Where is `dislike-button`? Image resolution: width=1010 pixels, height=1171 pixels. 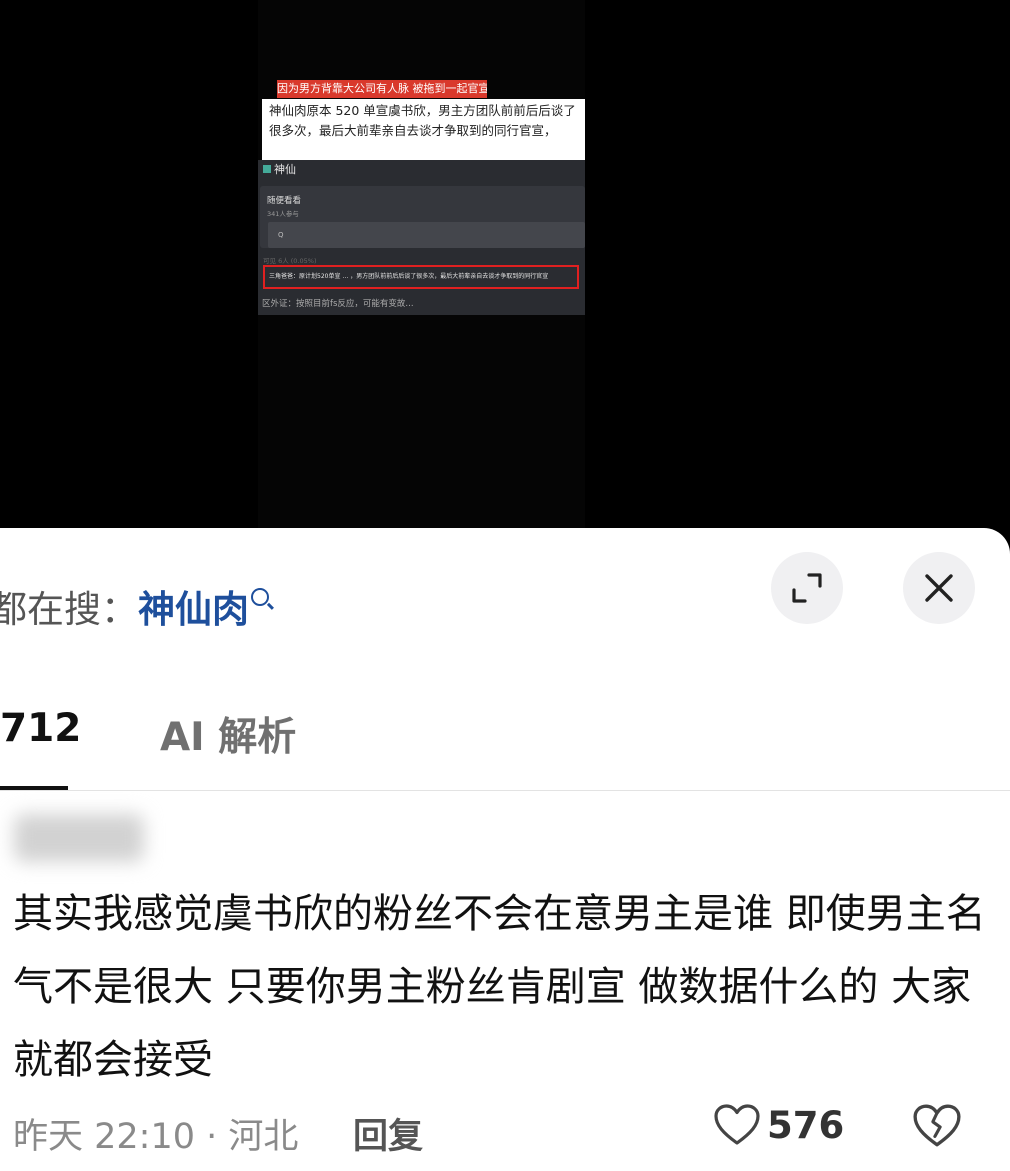
dislike-button is located at coordinates (937, 1128).